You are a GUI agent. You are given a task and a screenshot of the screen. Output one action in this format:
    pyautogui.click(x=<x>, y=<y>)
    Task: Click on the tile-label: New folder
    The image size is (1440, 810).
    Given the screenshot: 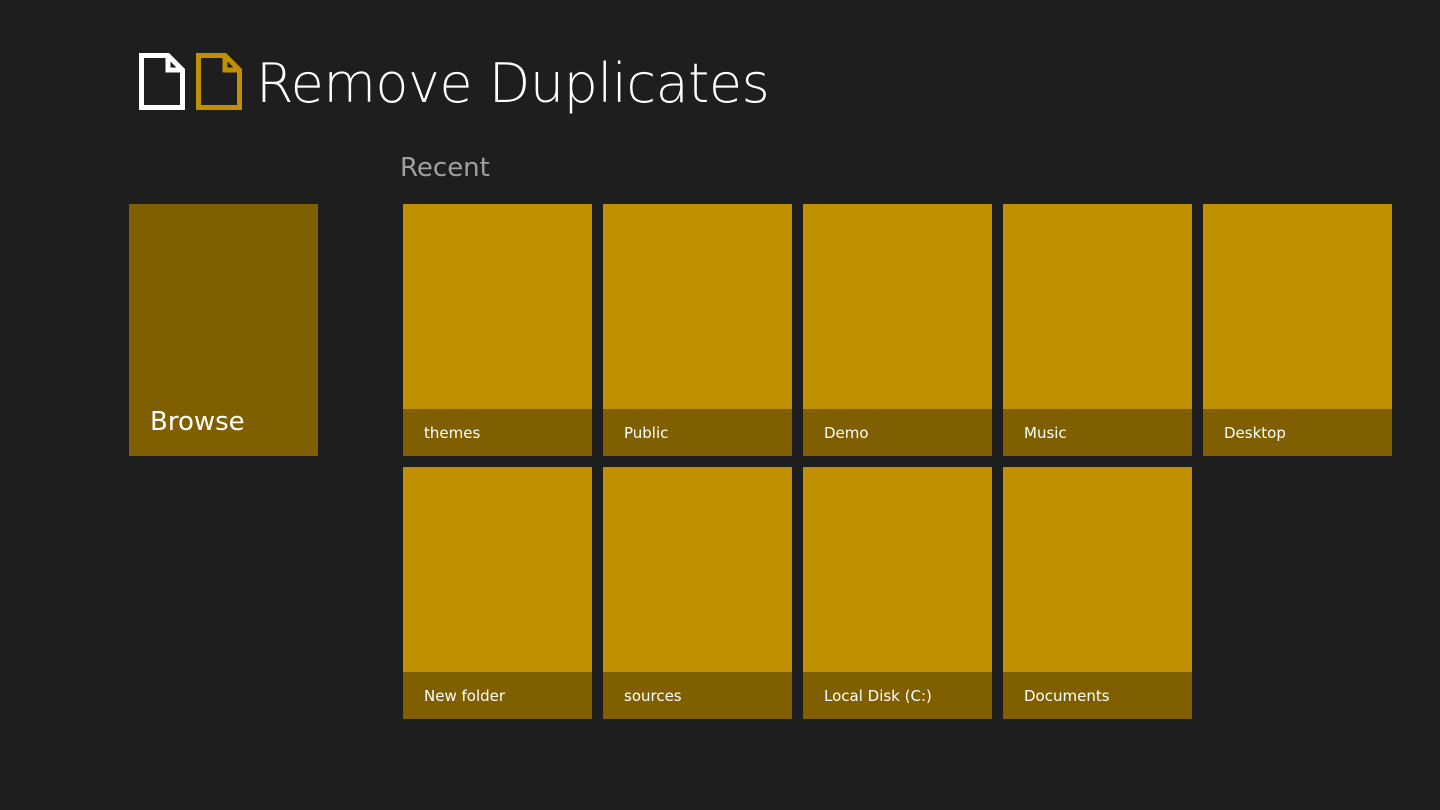 What is the action you would take?
    pyautogui.click(x=465, y=695)
    